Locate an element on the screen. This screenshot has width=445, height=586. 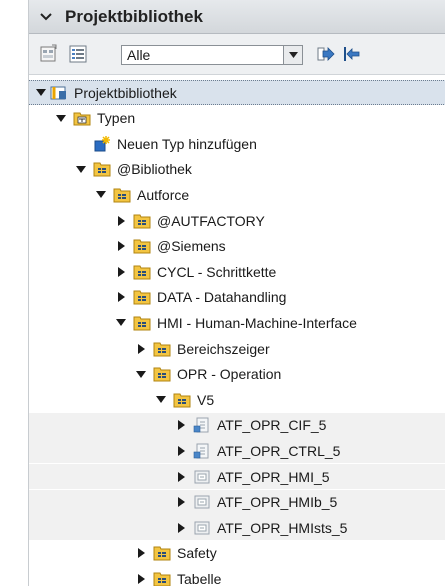
tree-item-label: @Siemens is located at coordinates (191, 246).